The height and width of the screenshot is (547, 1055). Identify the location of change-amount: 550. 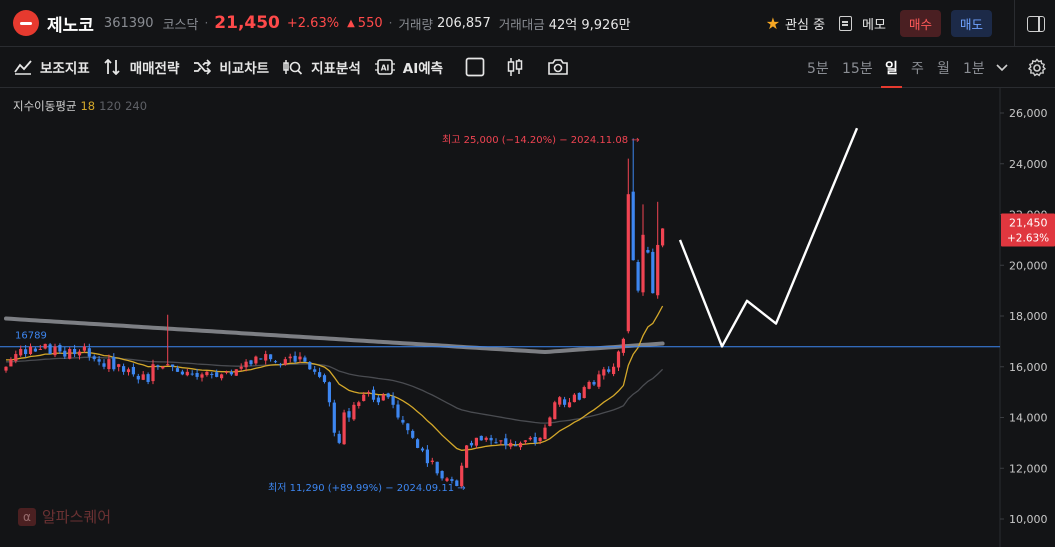
(370, 23).